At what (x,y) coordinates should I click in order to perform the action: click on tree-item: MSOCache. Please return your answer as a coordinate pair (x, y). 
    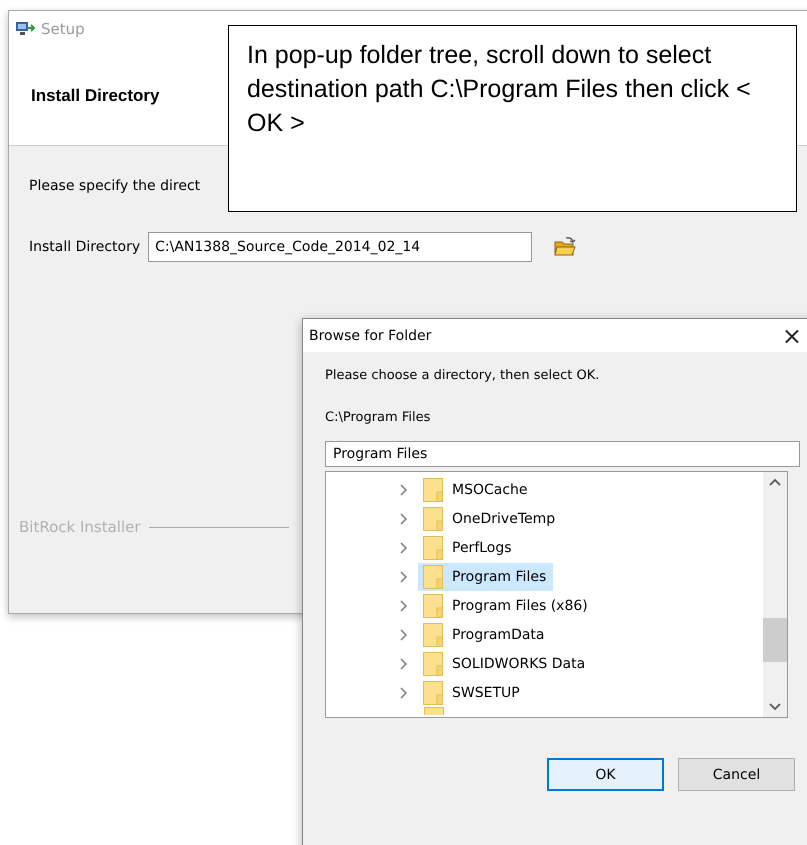
    Looking at the image, I should click on (476, 490).